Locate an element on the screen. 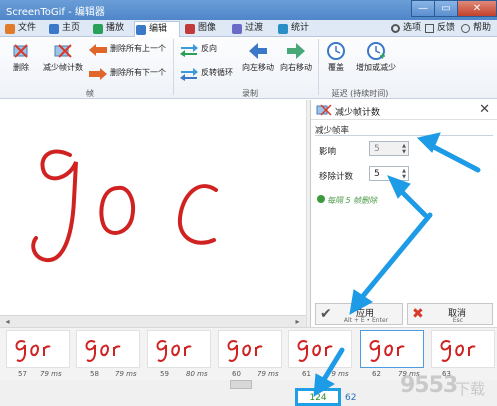 This screenshot has height=406, width=497. override-label: 覆盖 is located at coordinates (336, 67).